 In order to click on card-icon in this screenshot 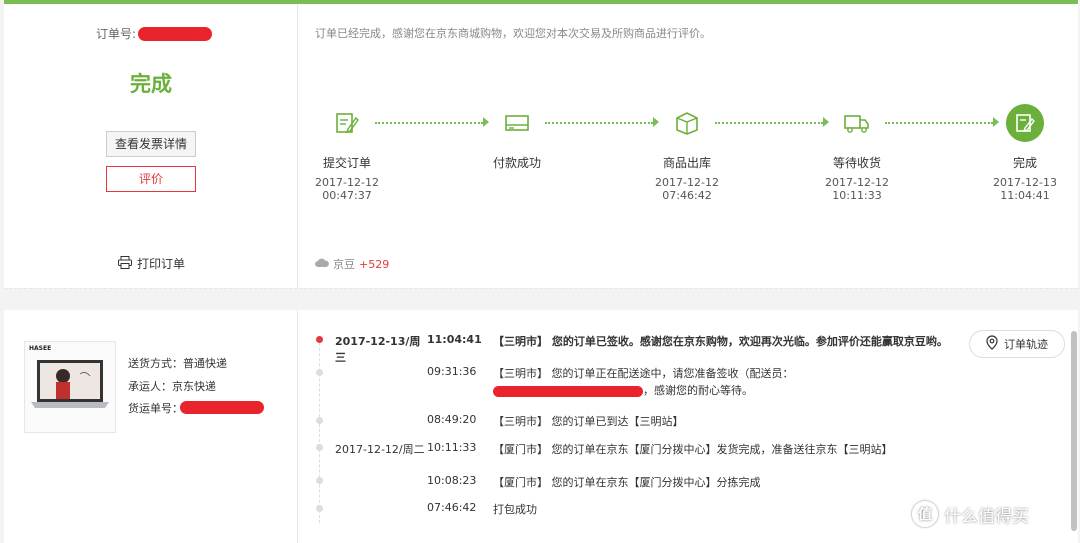, I will do `click(517, 123)`.